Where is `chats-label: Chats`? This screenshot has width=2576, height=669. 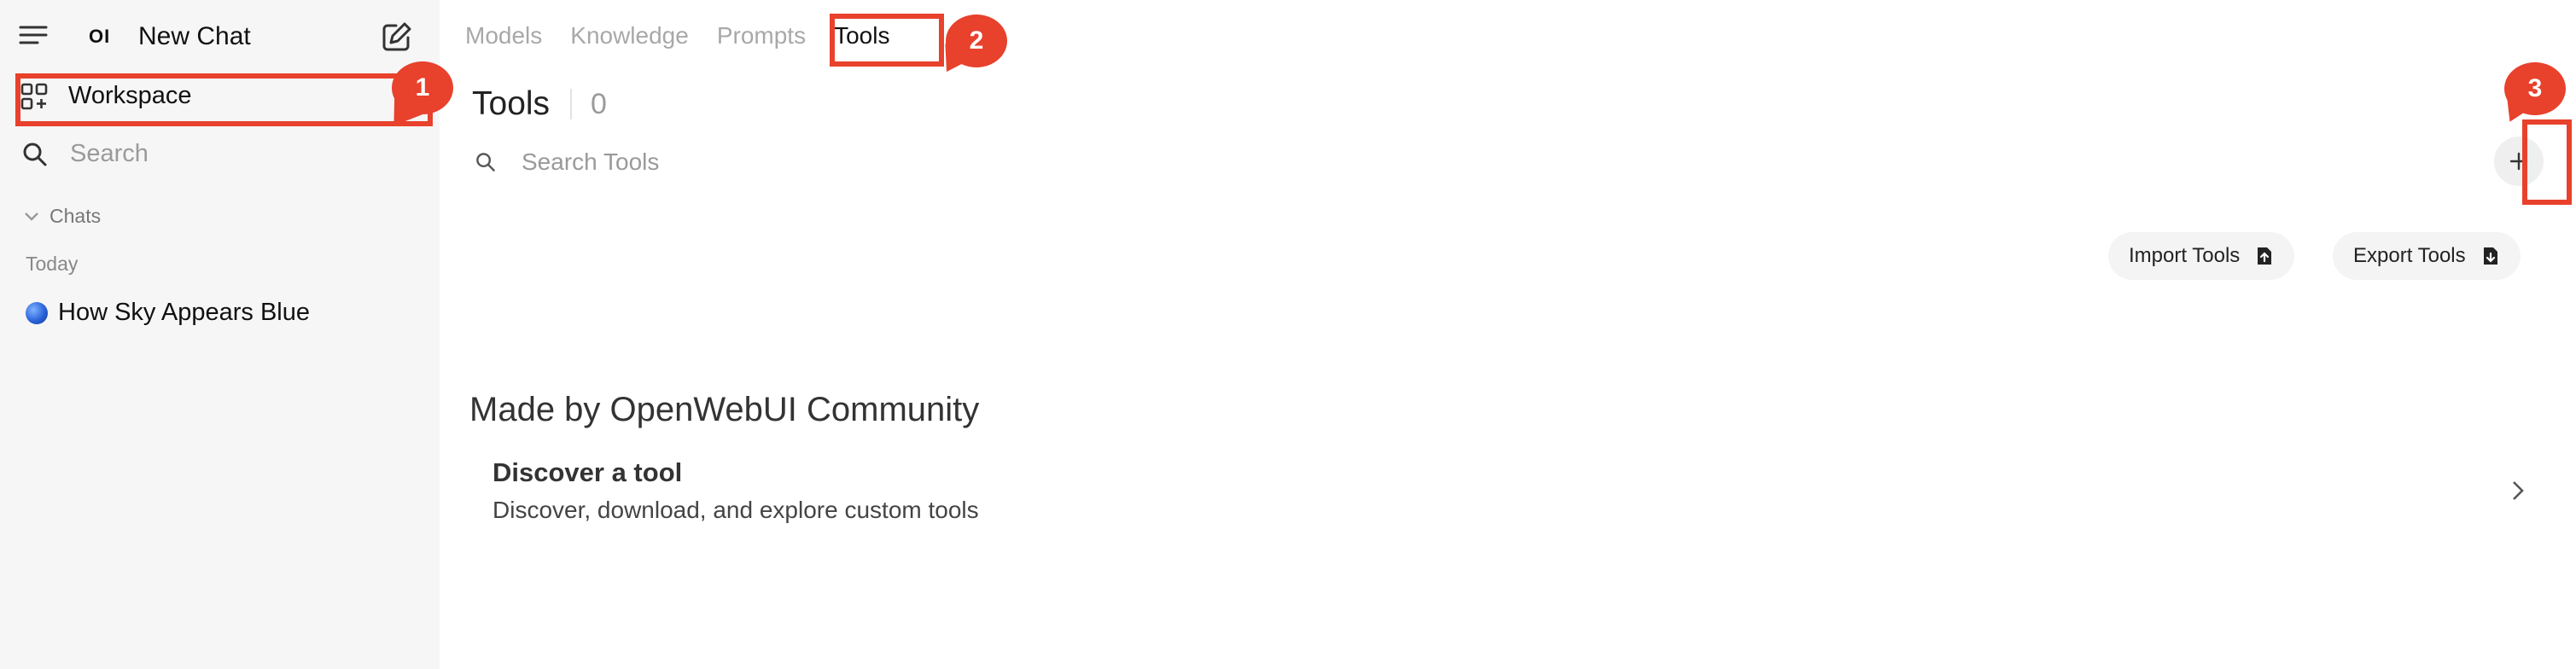
chats-label: Chats is located at coordinates (76, 216).